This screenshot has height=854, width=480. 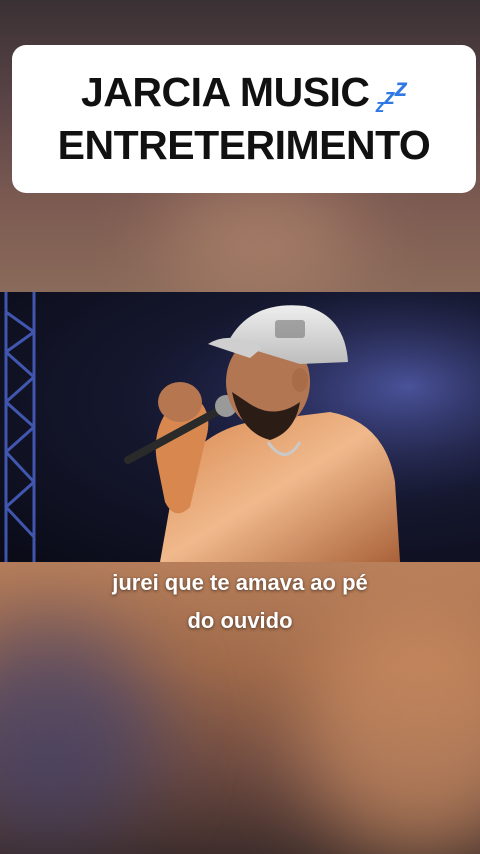 I want to click on caption-line-2: do ouvido, so click(x=240, y=620).